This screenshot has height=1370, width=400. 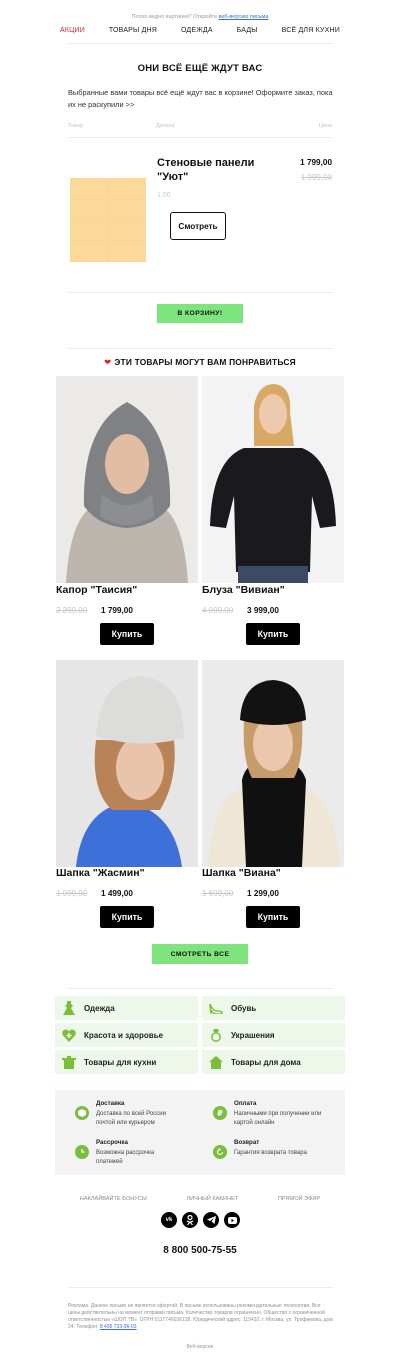 What do you see at coordinates (99, 1008) in the screenshot?
I see `category-label: Одежда` at bounding box center [99, 1008].